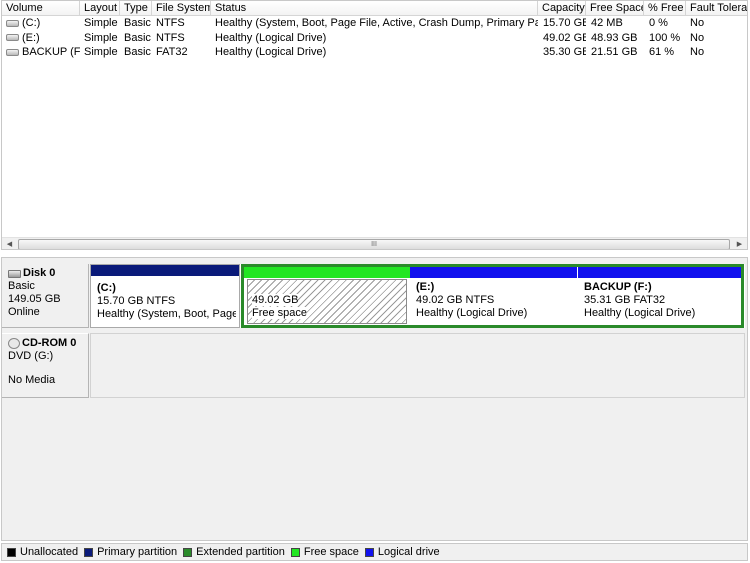 The image size is (750, 563). What do you see at coordinates (425, 287) in the screenshot?
I see `partition-title: (E:)` at bounding box center [425, 287].